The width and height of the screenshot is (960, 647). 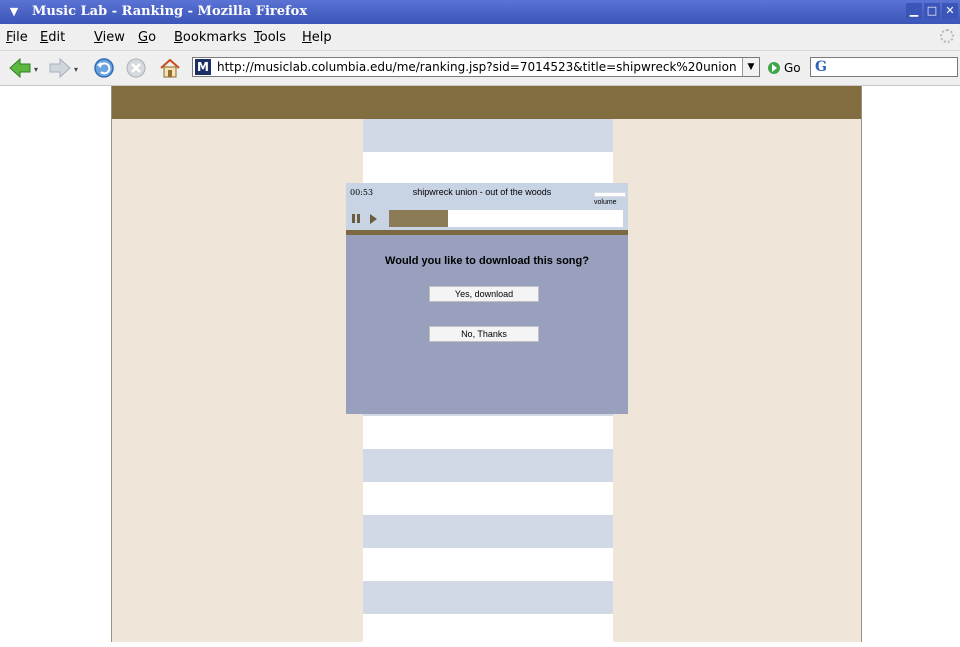 What do you see at coordinates (147, 37) in the screenshot?
I see `menu-go: Go` at bounding box center [147, 37].